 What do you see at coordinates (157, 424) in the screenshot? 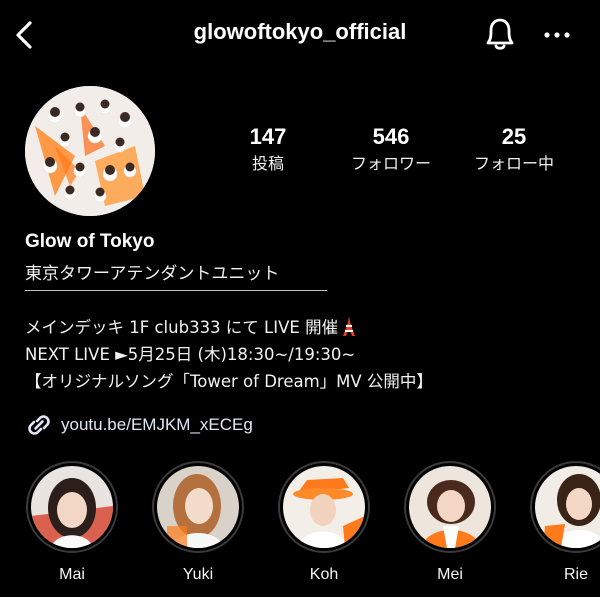
I see `link-text: youtu.be/EMJKM_xECEg` at bounding box center [157, 424].